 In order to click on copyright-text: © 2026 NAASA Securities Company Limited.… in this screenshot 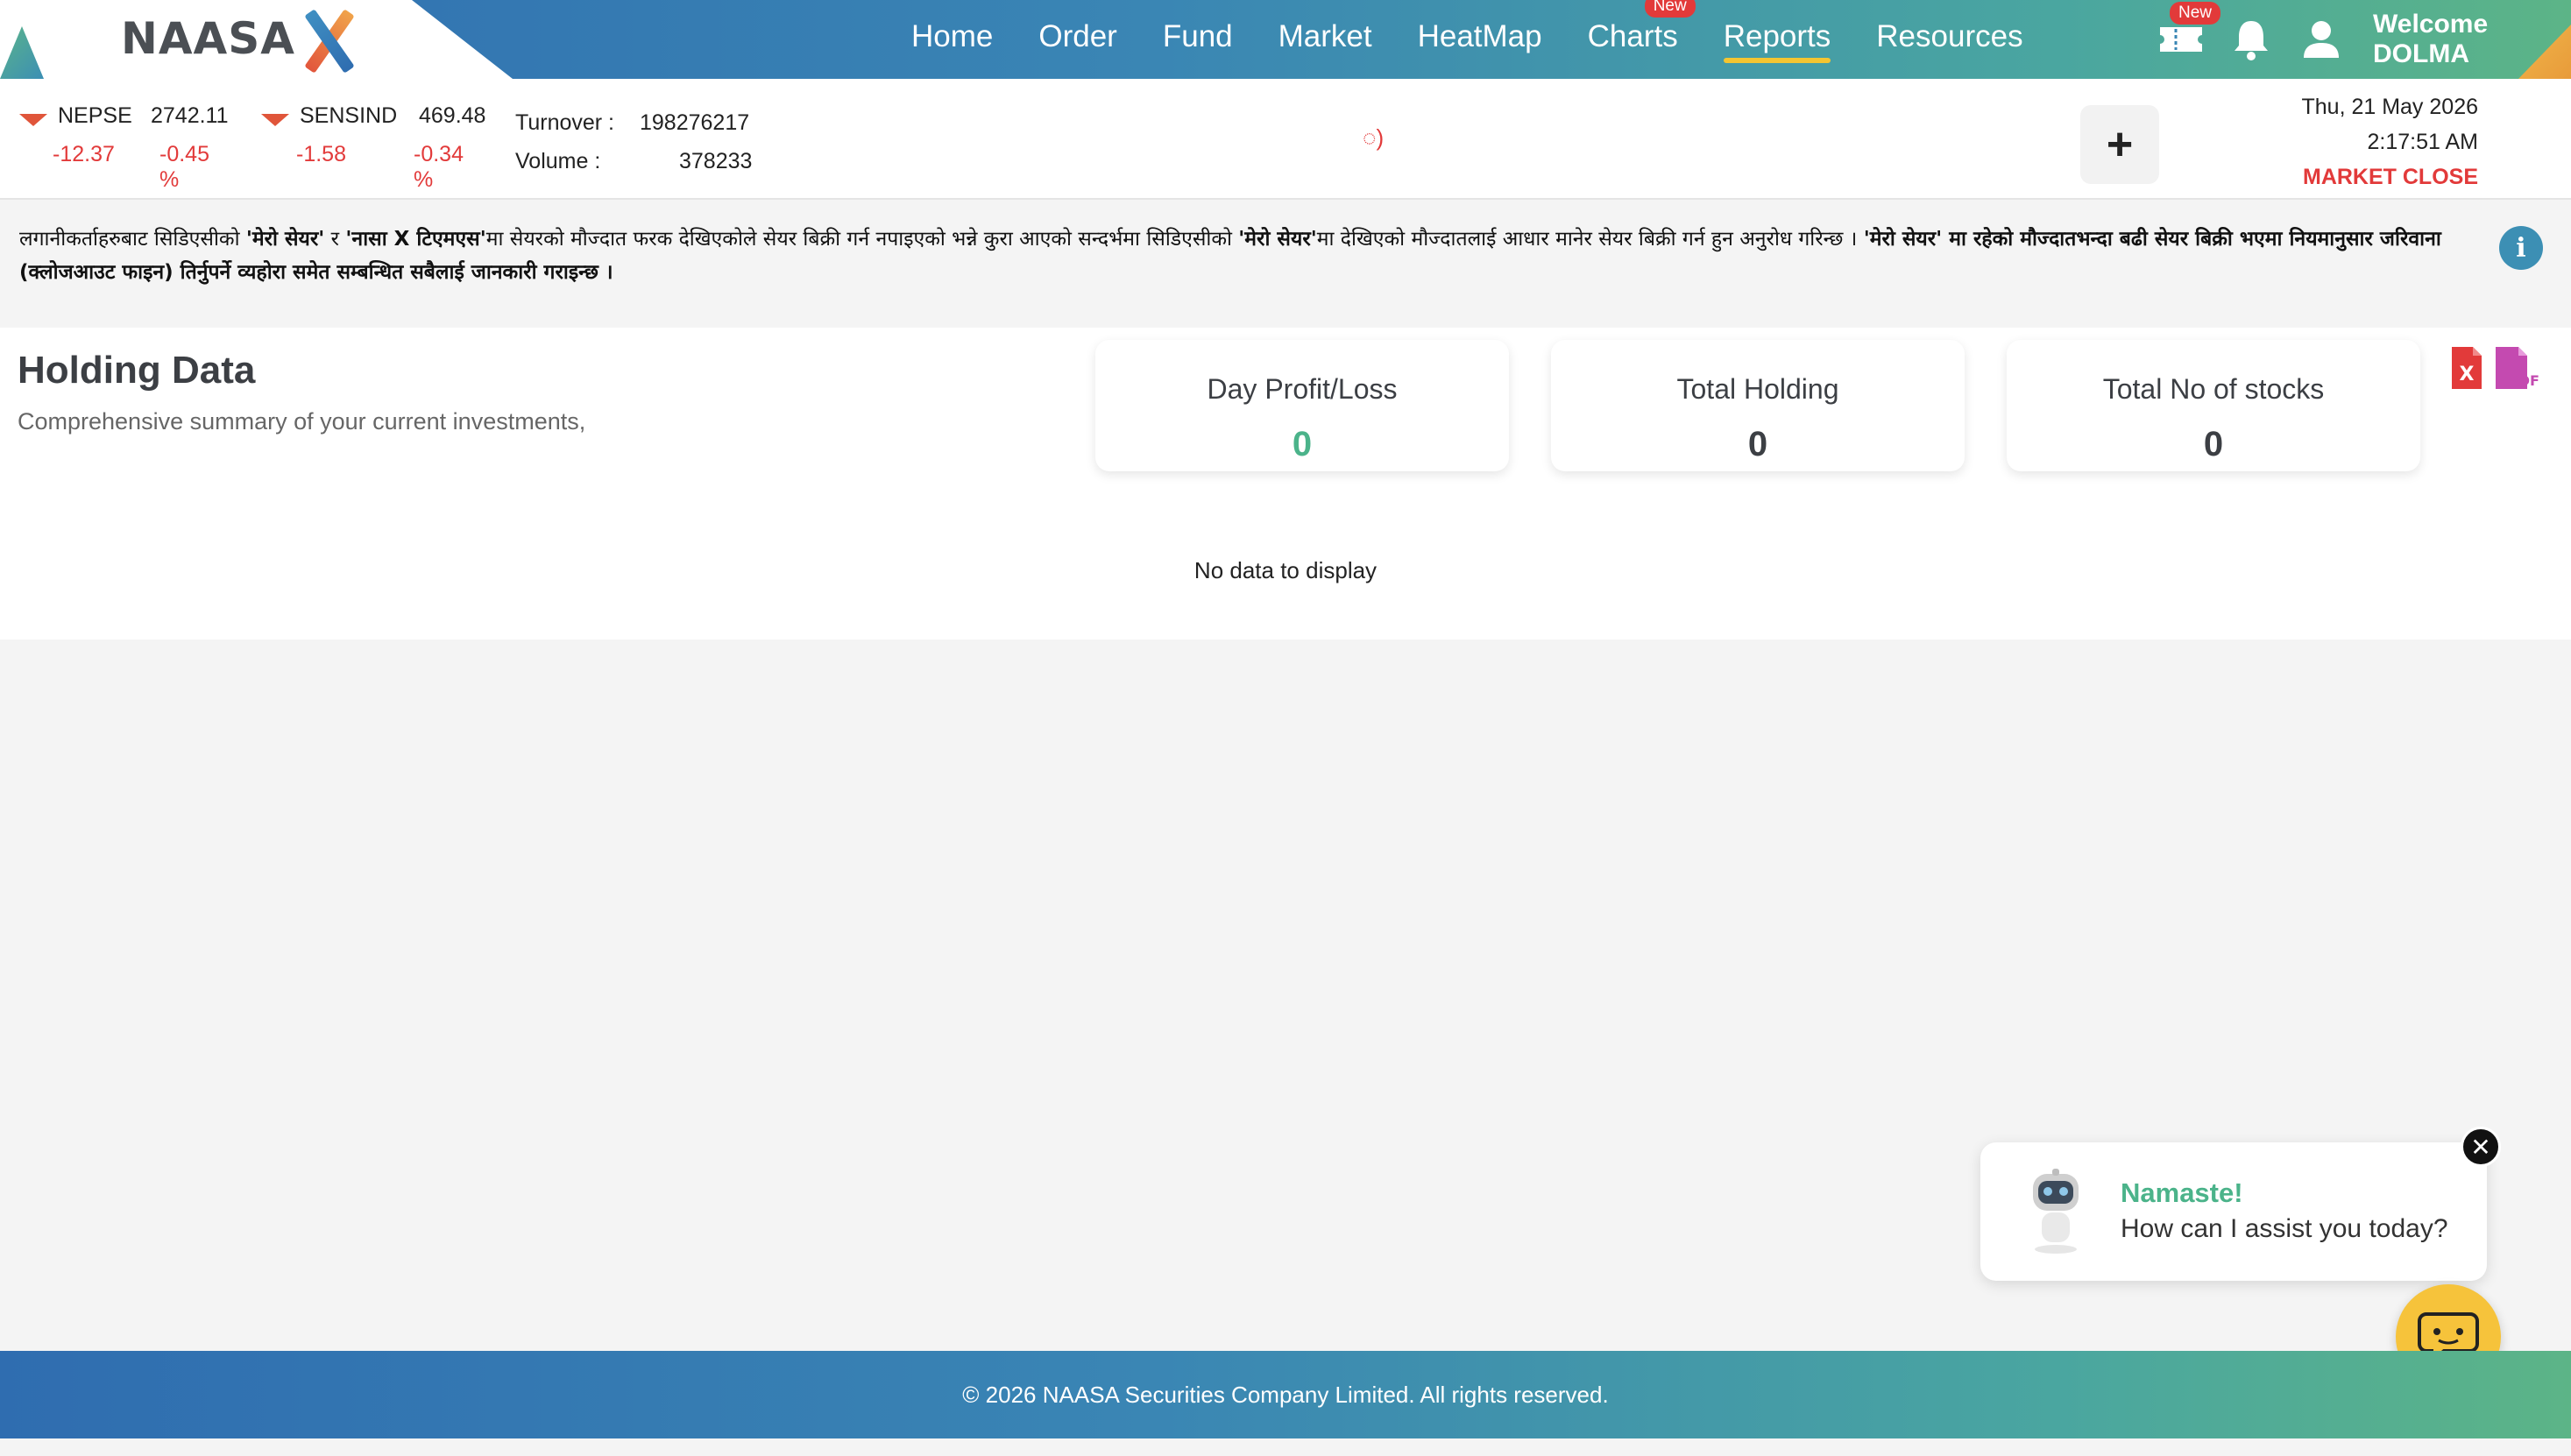, I will do `click(1285, 1394)`.